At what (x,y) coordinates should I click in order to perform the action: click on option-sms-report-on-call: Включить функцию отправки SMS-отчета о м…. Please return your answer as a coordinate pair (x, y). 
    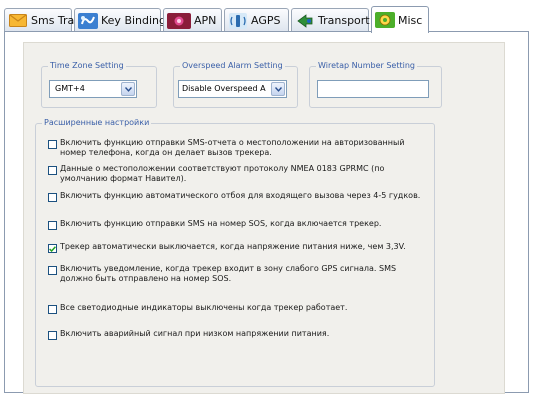
    Looking at the image, I should click on (238, 148).